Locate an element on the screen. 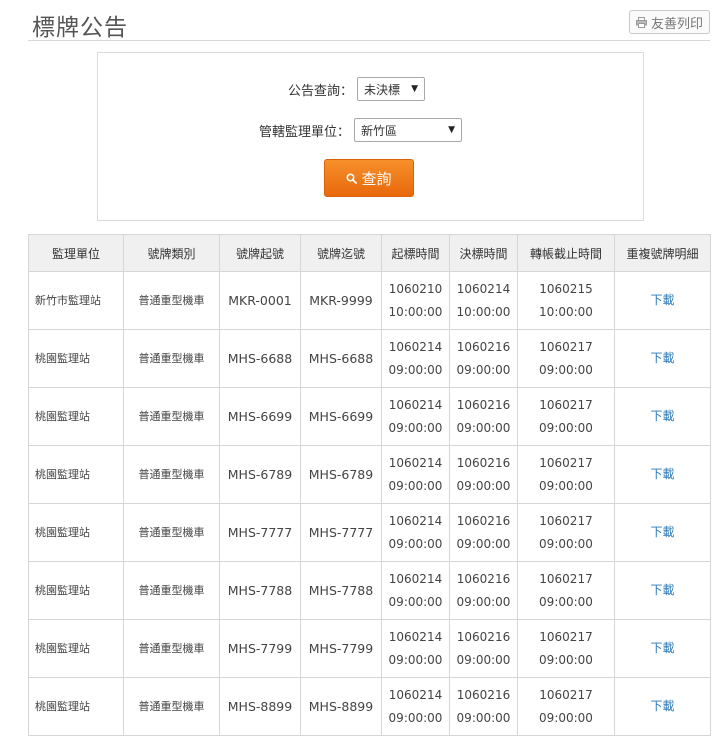 This screenshot has height=743, width=720. announce-query-select: 未決標 ▼ is located at coordinates (391, 89).